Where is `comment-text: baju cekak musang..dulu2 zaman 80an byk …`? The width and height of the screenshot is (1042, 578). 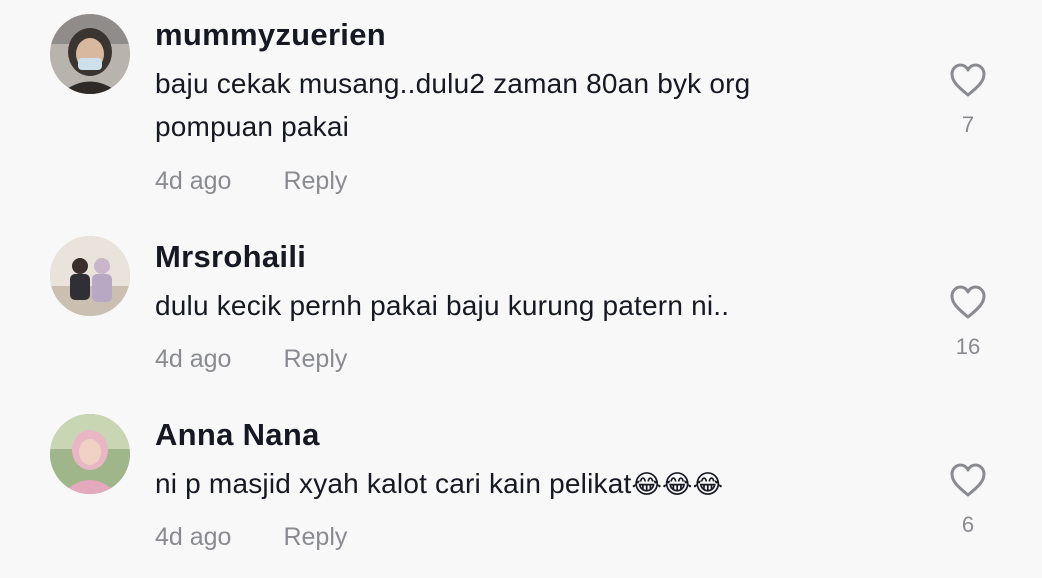 comment-text: baju cekak musang..dulu2 zaman 80an byk … is located at coordinates (453, 105).